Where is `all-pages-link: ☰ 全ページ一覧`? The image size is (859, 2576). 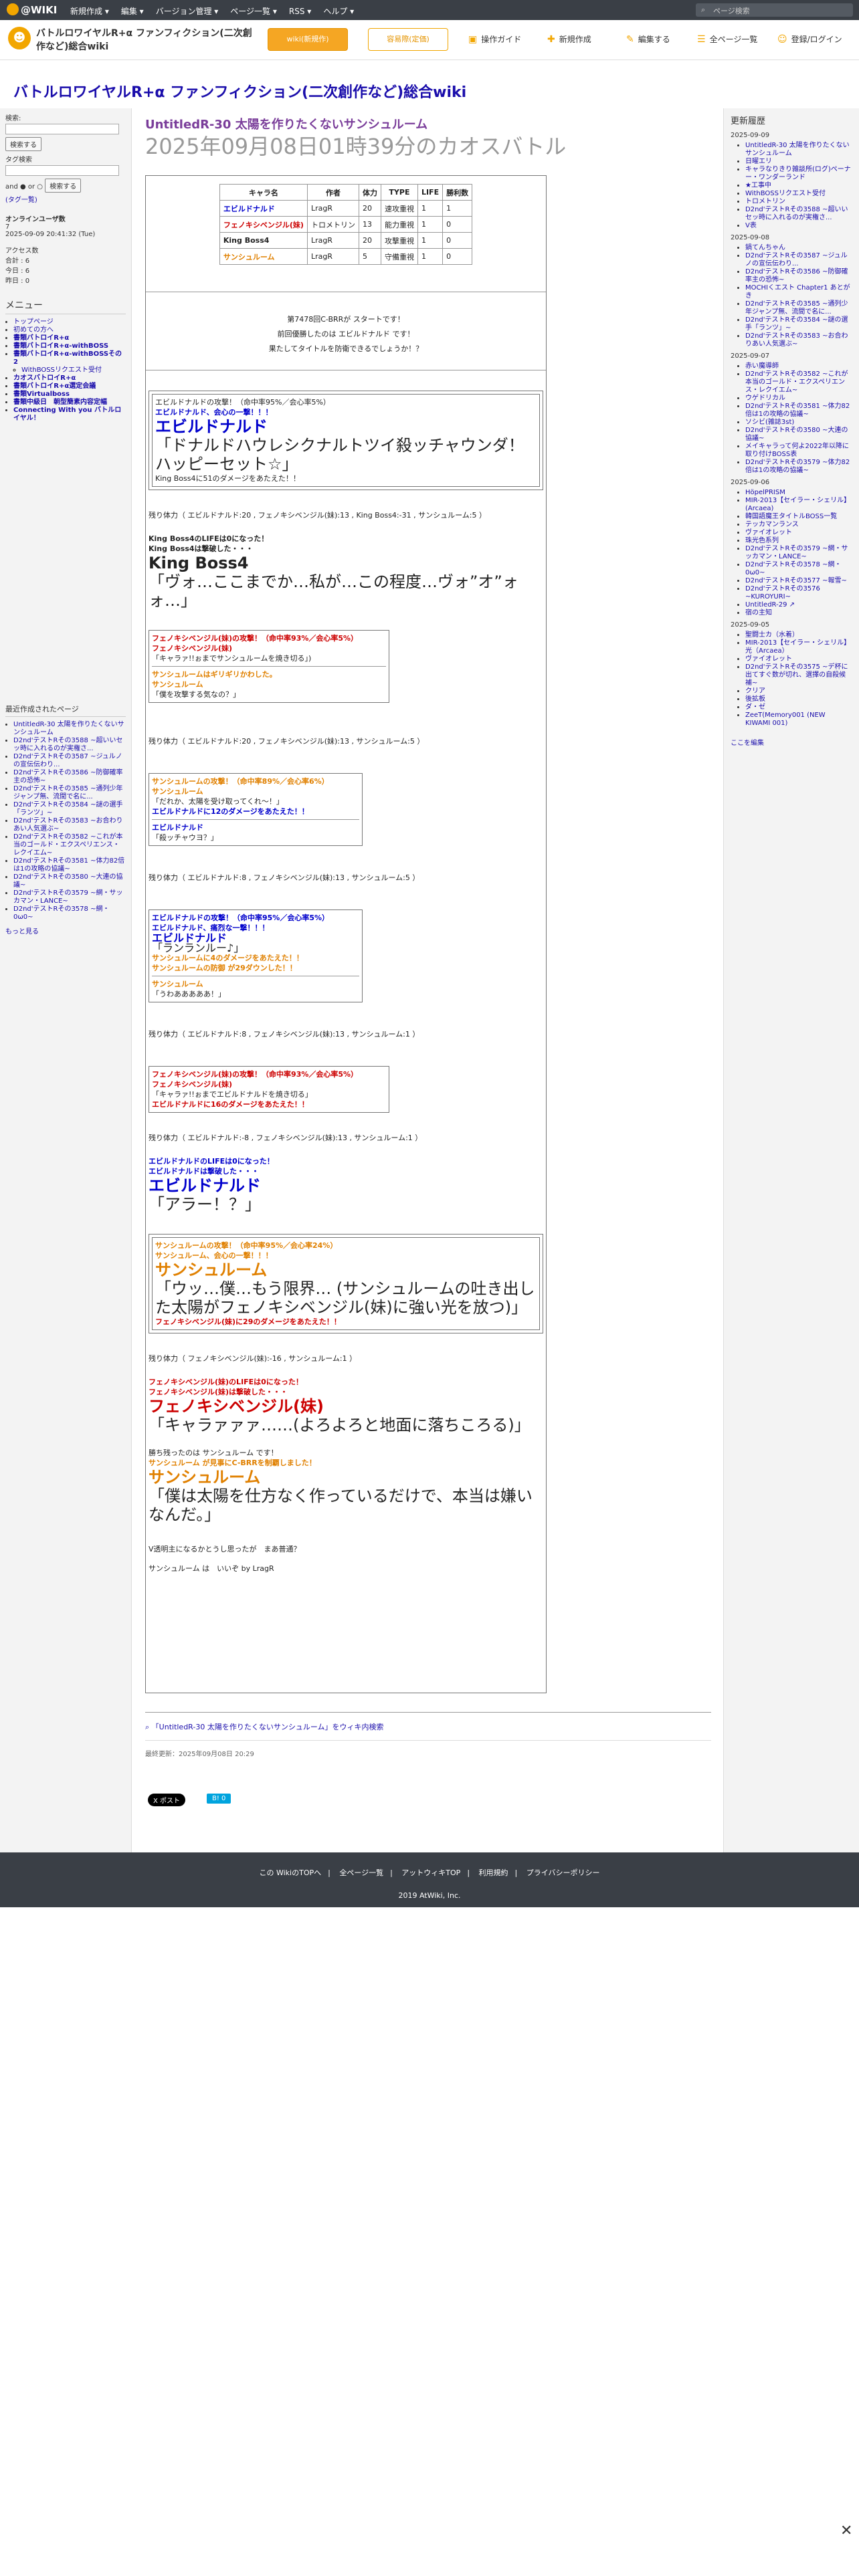 all-pages-link: ☰ 全ページ一覧 is located at coordinates (727, 39).